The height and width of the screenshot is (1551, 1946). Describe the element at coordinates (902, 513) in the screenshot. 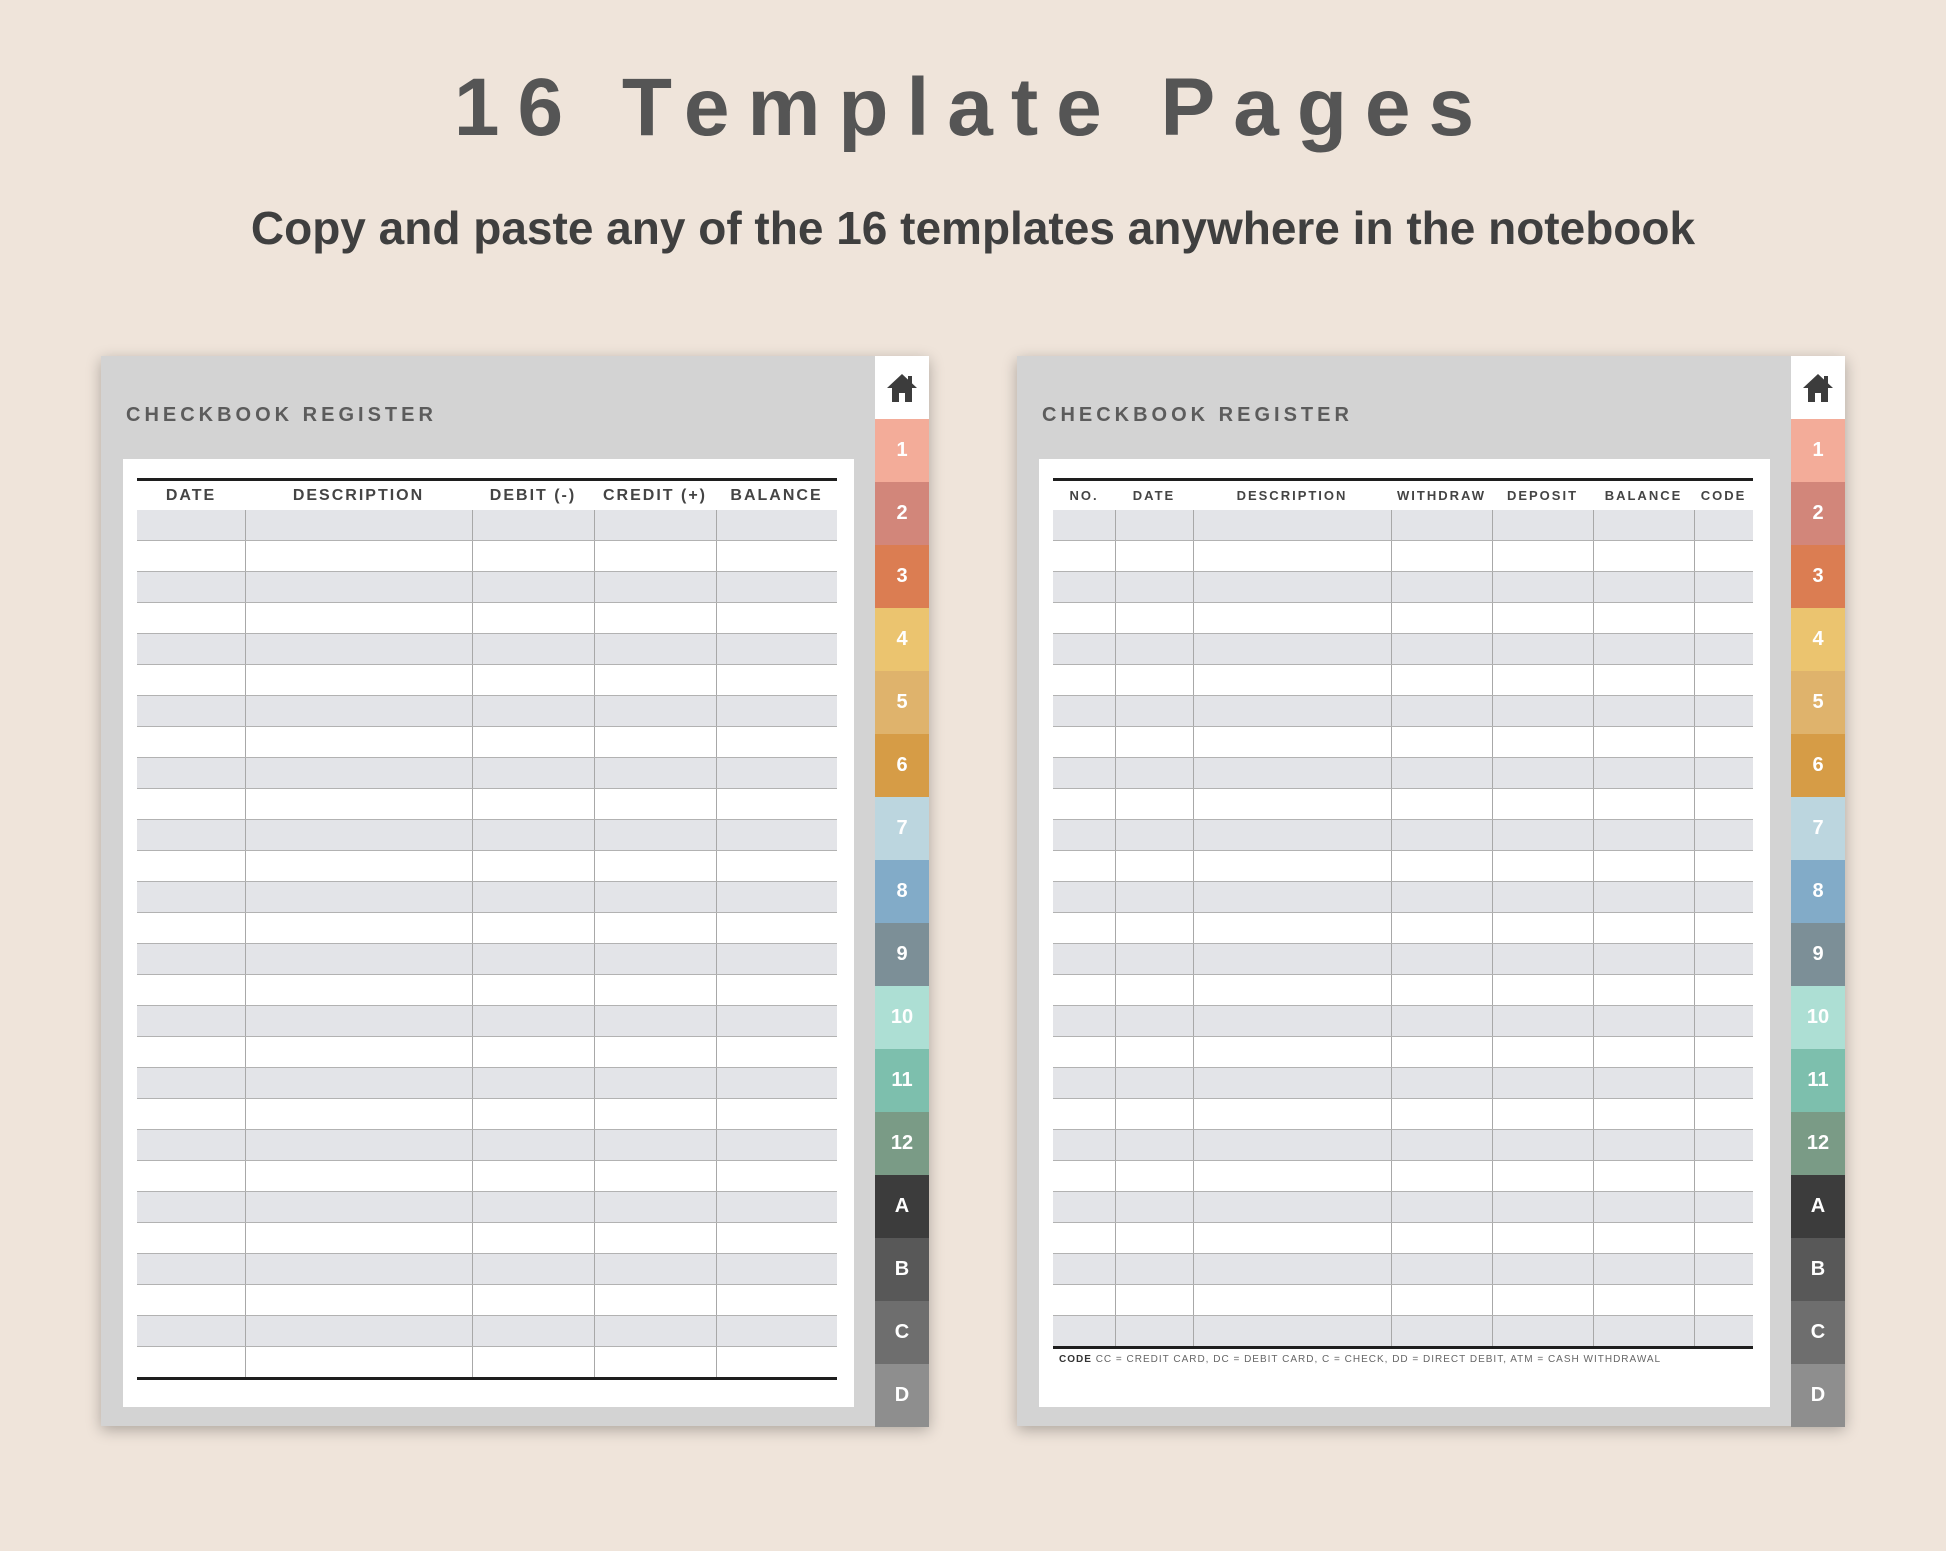

I see `tab-2: 2` at that location.